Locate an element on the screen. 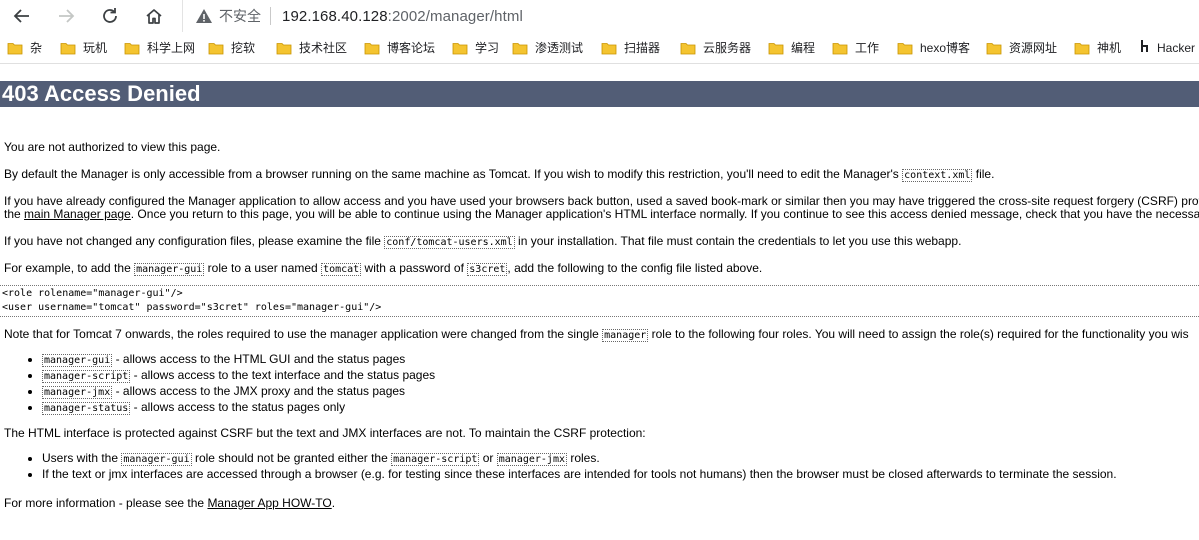 This screenshot has height=540, width=1199. bookmark-label: 云服务器 is located at coordinates (727, 48).